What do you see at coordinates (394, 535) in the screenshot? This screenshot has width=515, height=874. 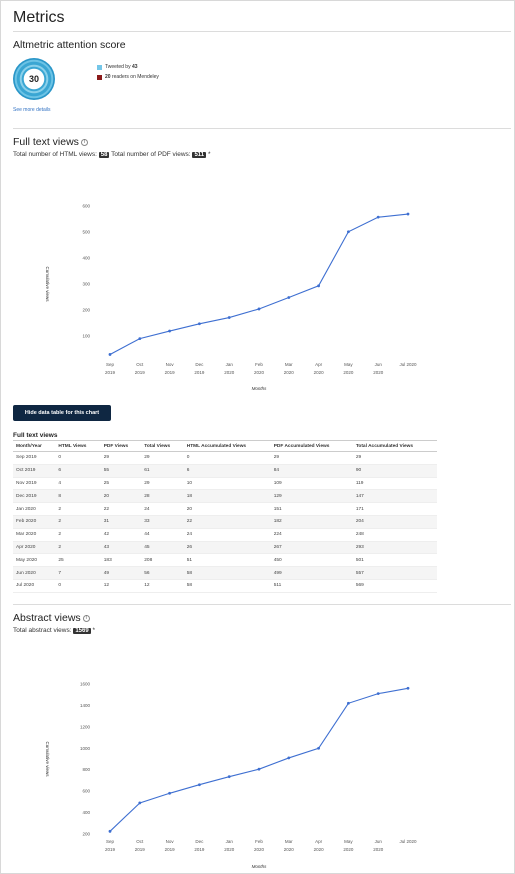 I see `table-cell: 248` at bounding box center [394, 535].